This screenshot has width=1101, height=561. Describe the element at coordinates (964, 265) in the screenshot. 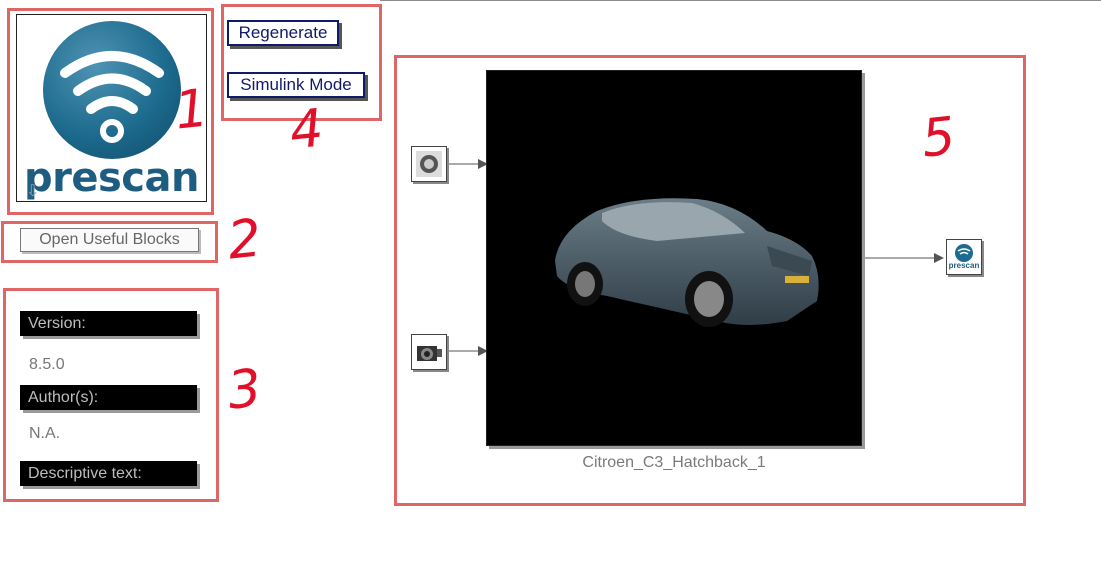

I see `prescan-output-label: prescan` at that location.